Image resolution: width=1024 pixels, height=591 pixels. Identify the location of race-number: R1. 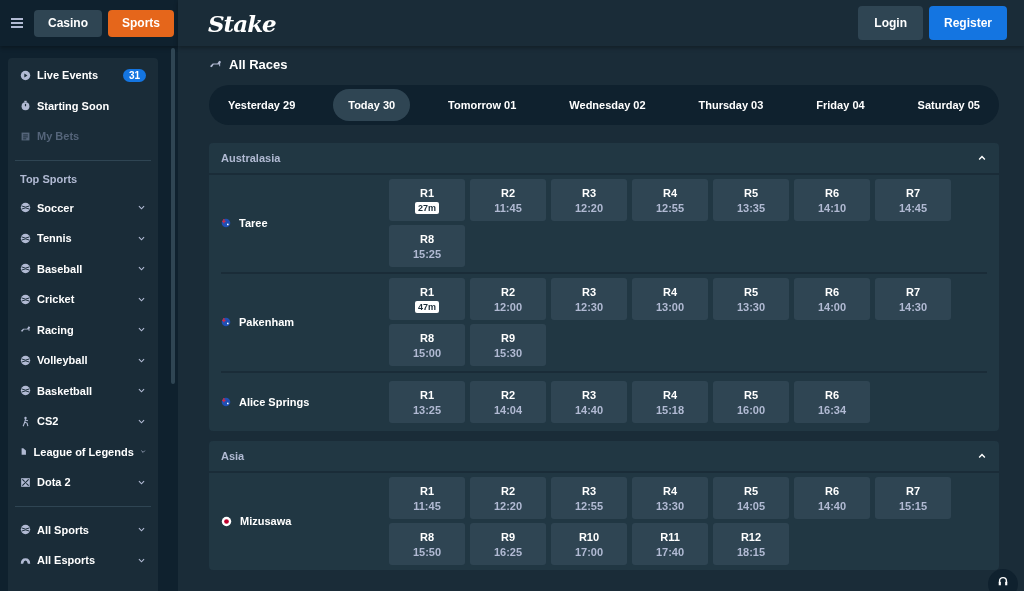
(427, 491).